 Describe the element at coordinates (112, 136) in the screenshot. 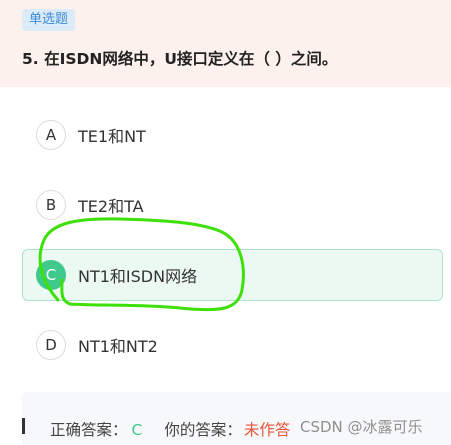

I see `option-text: TE1和NT` at that location.